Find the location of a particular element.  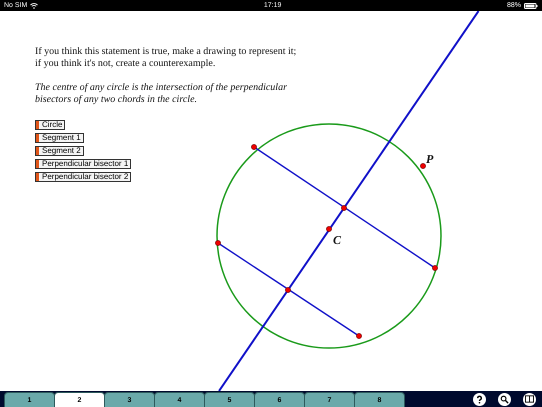

book-icon is located at coordinates (529, 399).